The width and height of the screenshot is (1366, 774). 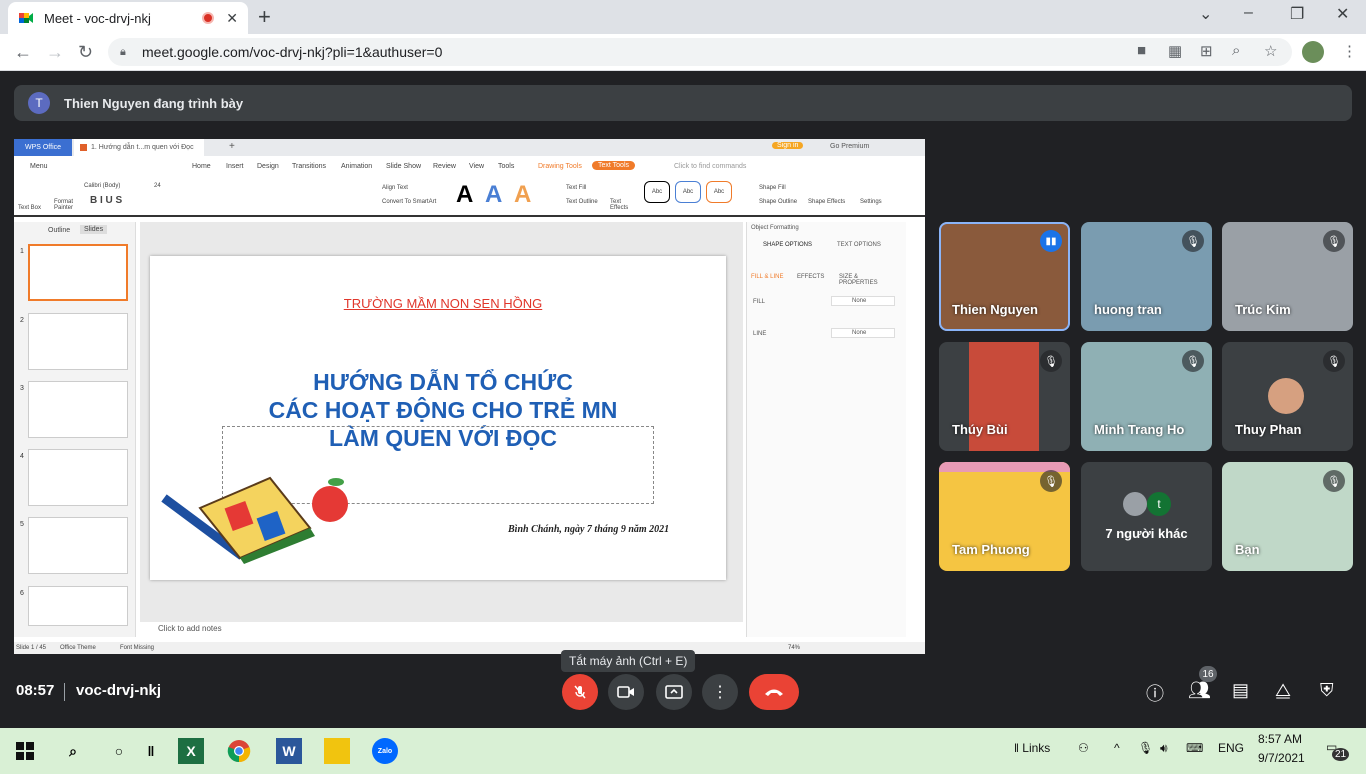 What do you see at coordinates (1349, 51) in the screenshot?
I see `menu-dots-icon: ⋮` at bounding box center [1349, 51].